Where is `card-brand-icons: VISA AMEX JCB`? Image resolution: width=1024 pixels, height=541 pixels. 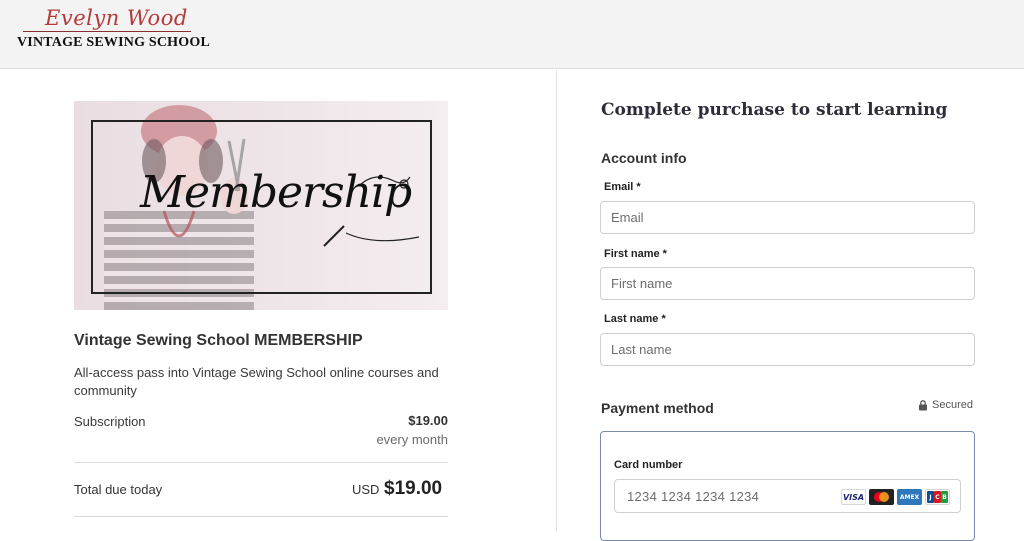 card-brand-icons: VISA AMEX JCB is located at coordinates (895, 497).